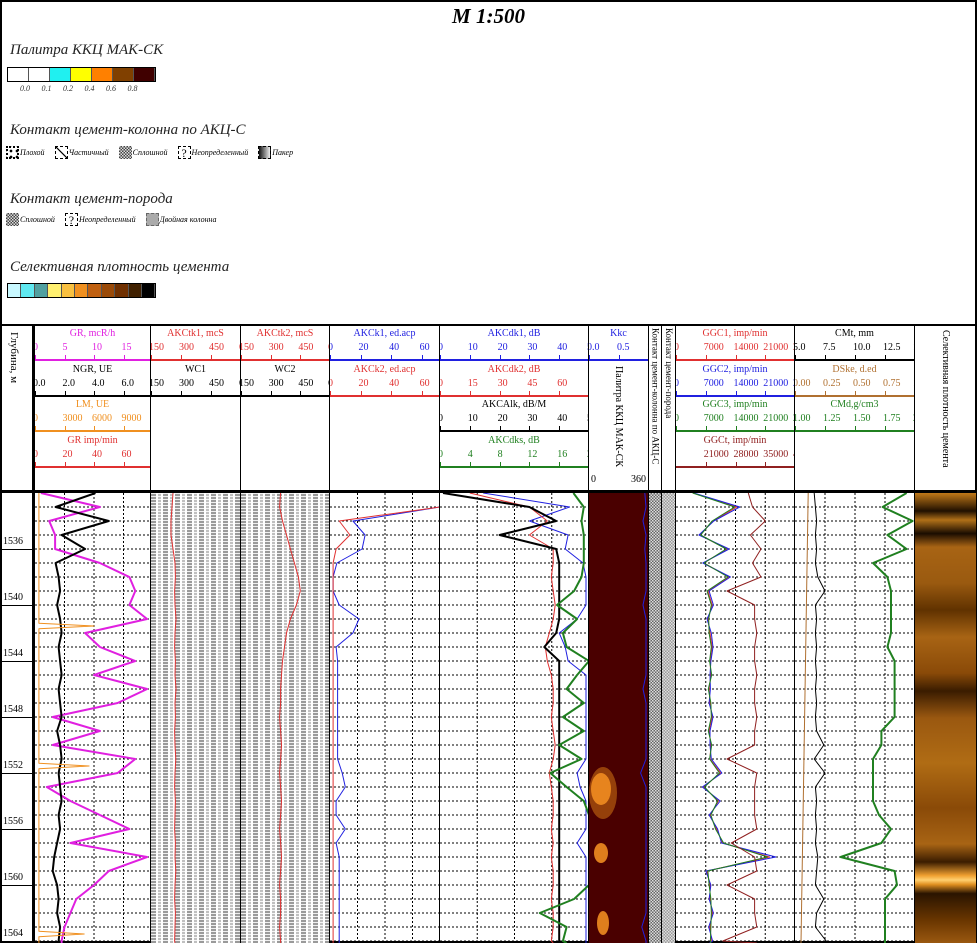  I want to click on casing-unknown-icon: ?, so click(184, 152).